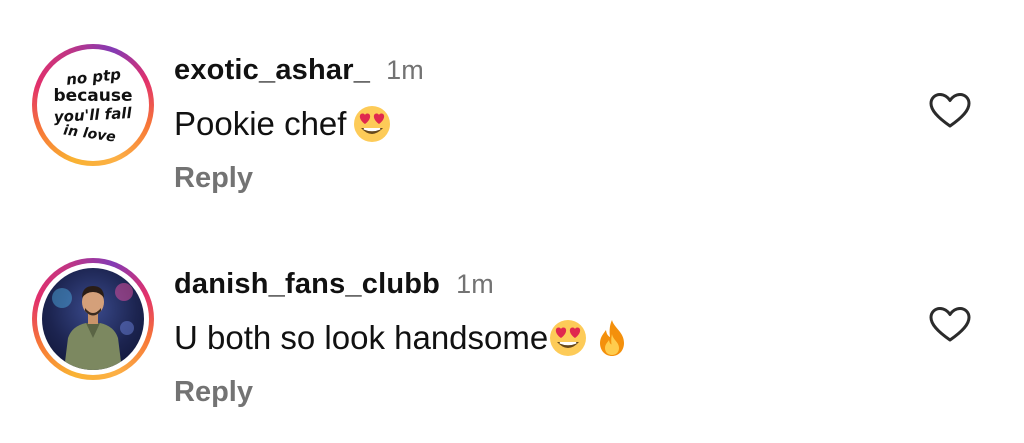 The width and height of the screenshot is (1024, 443). Describe the element at coordinates (272, 70) in the screenshot. I see `comment-username: exotic_ashar_` at that location.